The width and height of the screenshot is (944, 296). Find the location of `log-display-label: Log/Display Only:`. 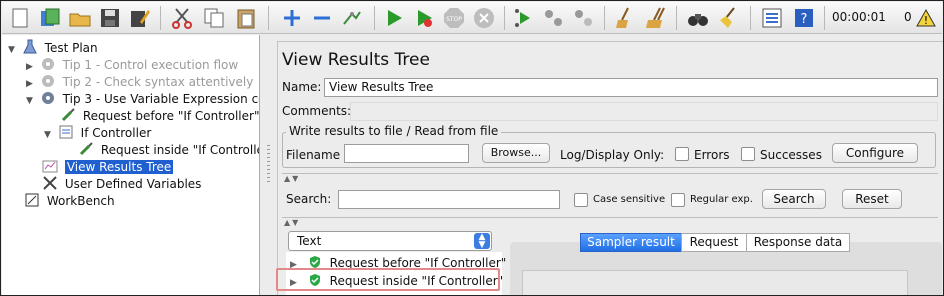

log-display-label: Log/Display Only: is located at coordinates (612, 155).